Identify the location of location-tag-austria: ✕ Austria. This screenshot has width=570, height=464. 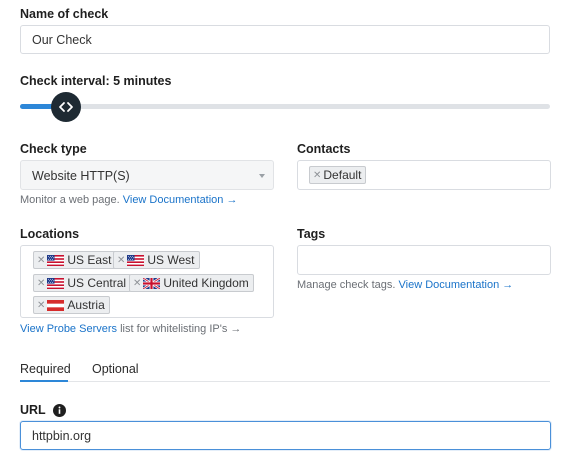
(71, 305).